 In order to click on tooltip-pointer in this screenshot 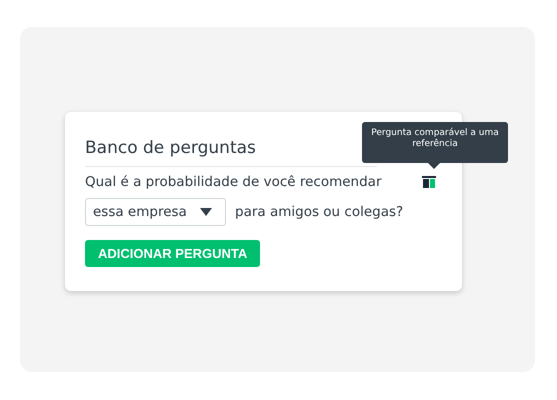, I will do `click(434, 166)`.